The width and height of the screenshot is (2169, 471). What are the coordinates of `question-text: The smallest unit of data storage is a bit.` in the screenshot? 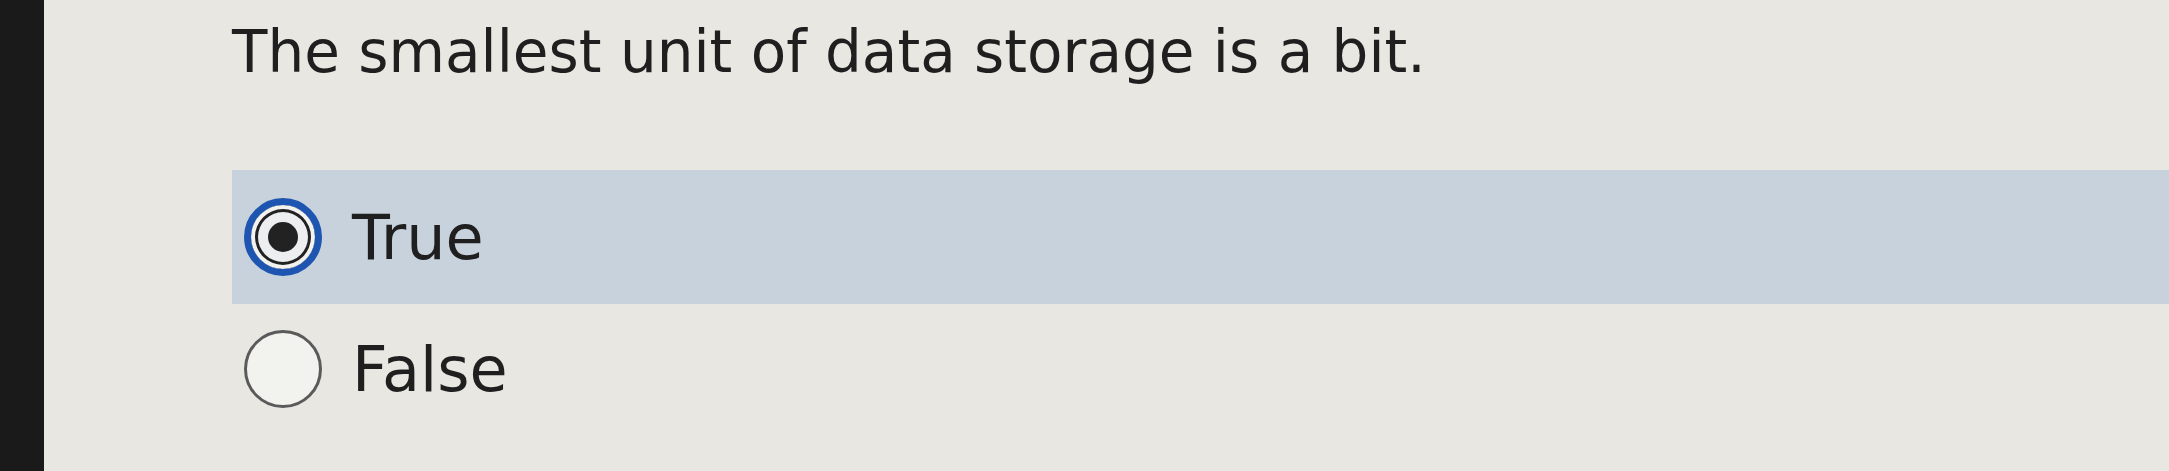 It's located at (829, 52).